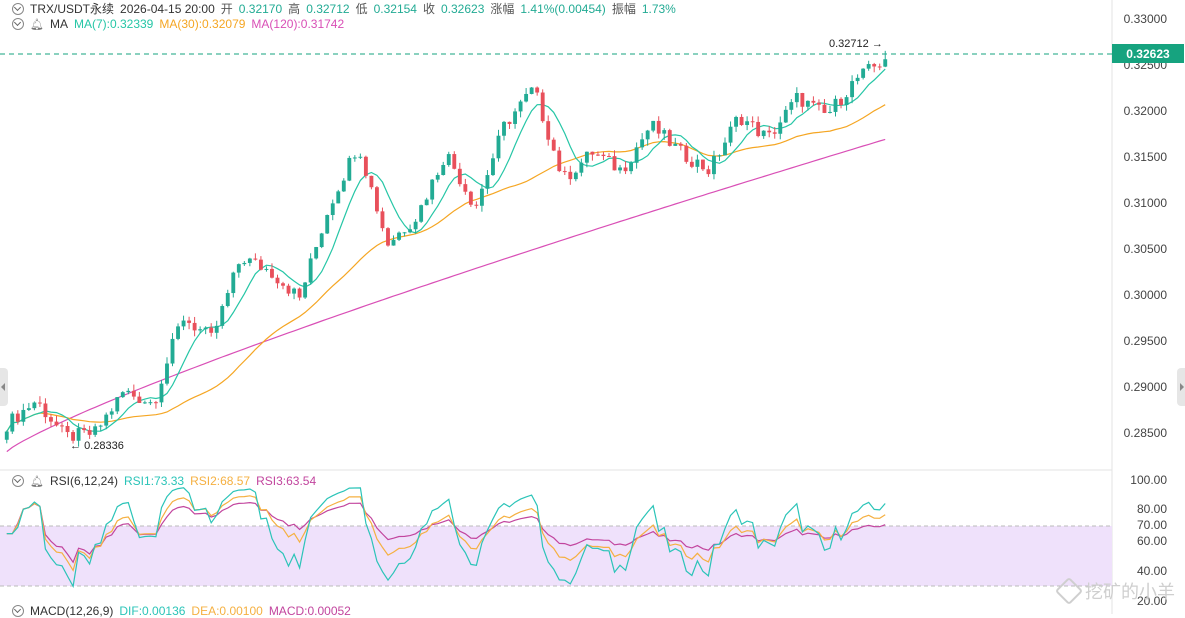  I want to click on price-tick: 0.31500, so click(1145, 157).